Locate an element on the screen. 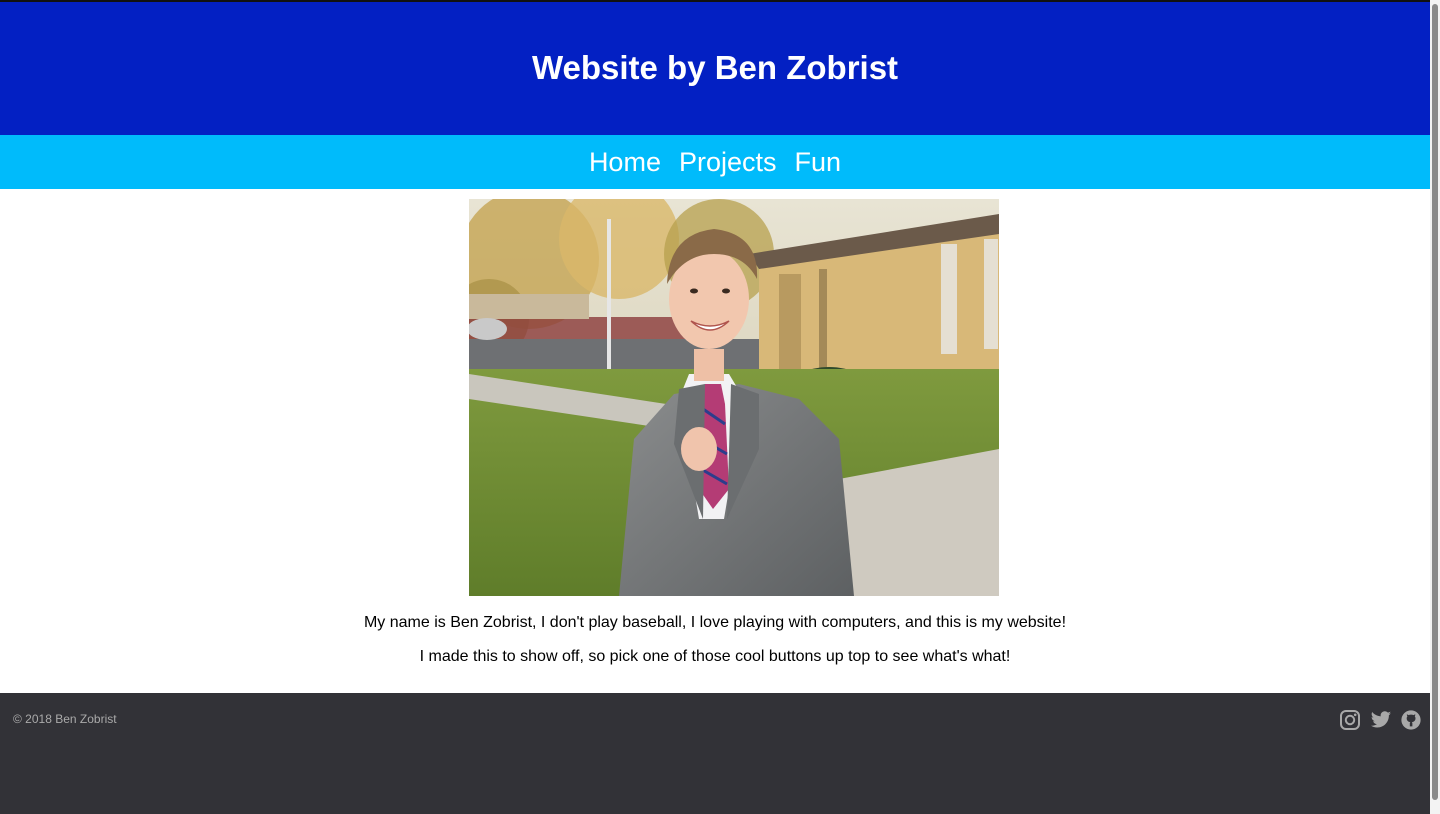  site-footer: © 2018 Ben Zobrist is located at coordinates (715, 753).